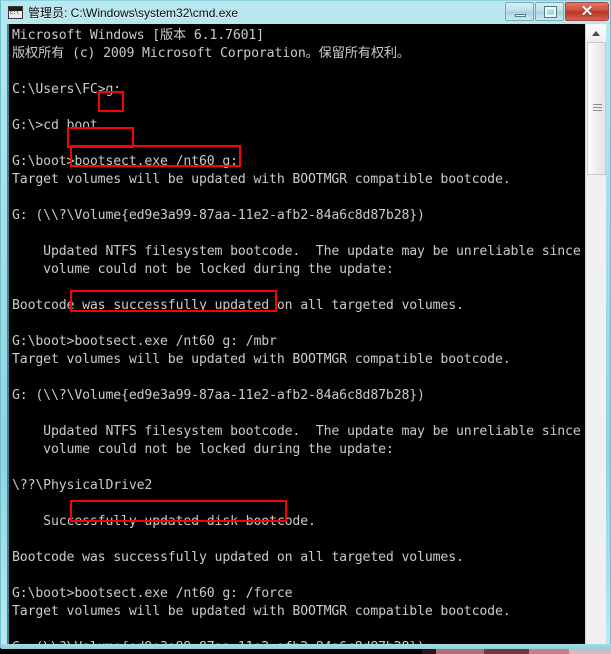  I want to click on console-line: G:\boot>bootsect.exe /nt60 g:, so click(125, 161).